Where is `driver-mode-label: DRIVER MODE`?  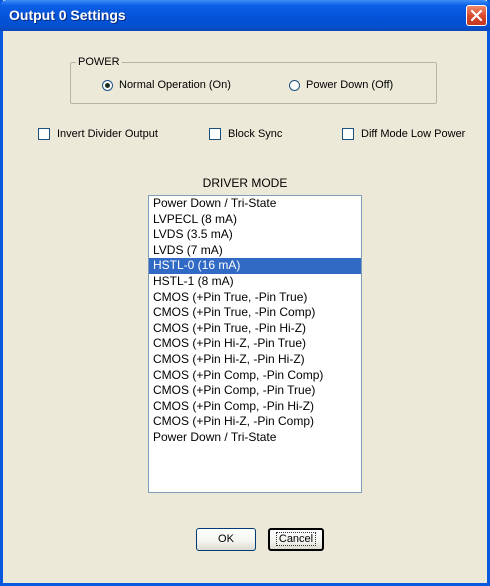 driver-mode-label: DRIVER MODE is located at coordinates (245, 183).